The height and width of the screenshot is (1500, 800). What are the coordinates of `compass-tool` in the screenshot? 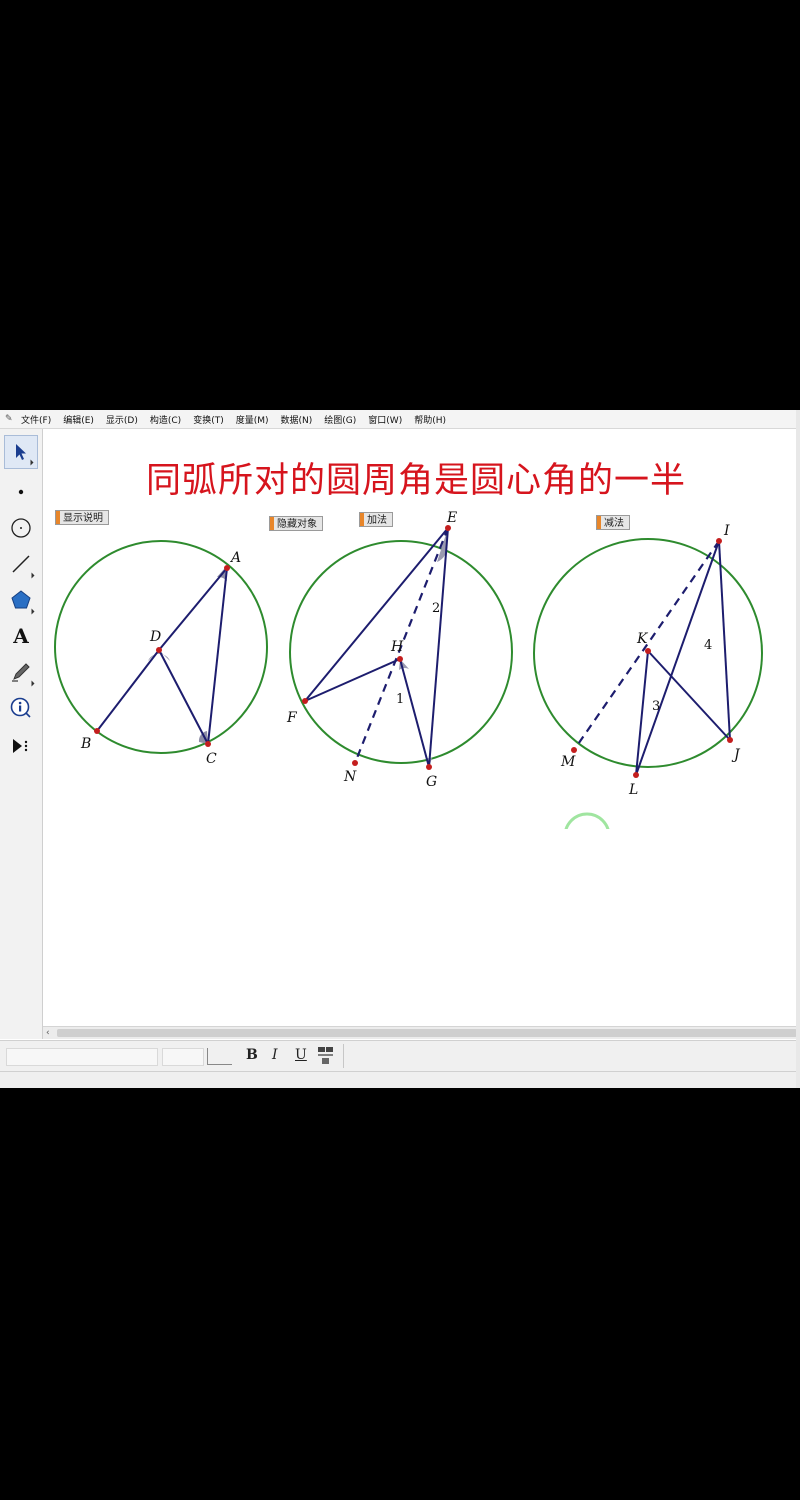 It's located at (21, 528).